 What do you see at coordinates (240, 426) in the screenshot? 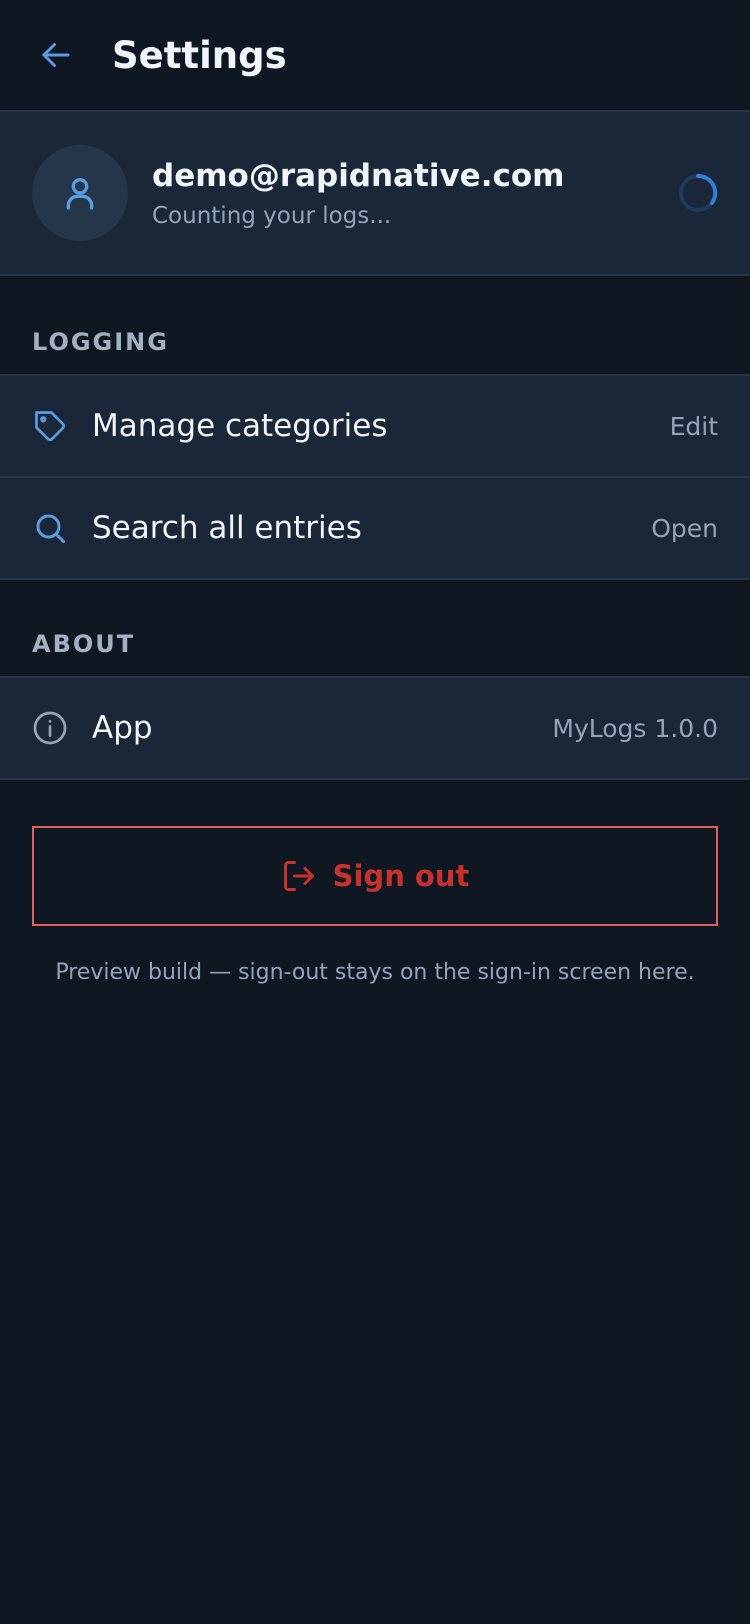
I see `row-label: Manage categories` at bounding box center [240, 426].